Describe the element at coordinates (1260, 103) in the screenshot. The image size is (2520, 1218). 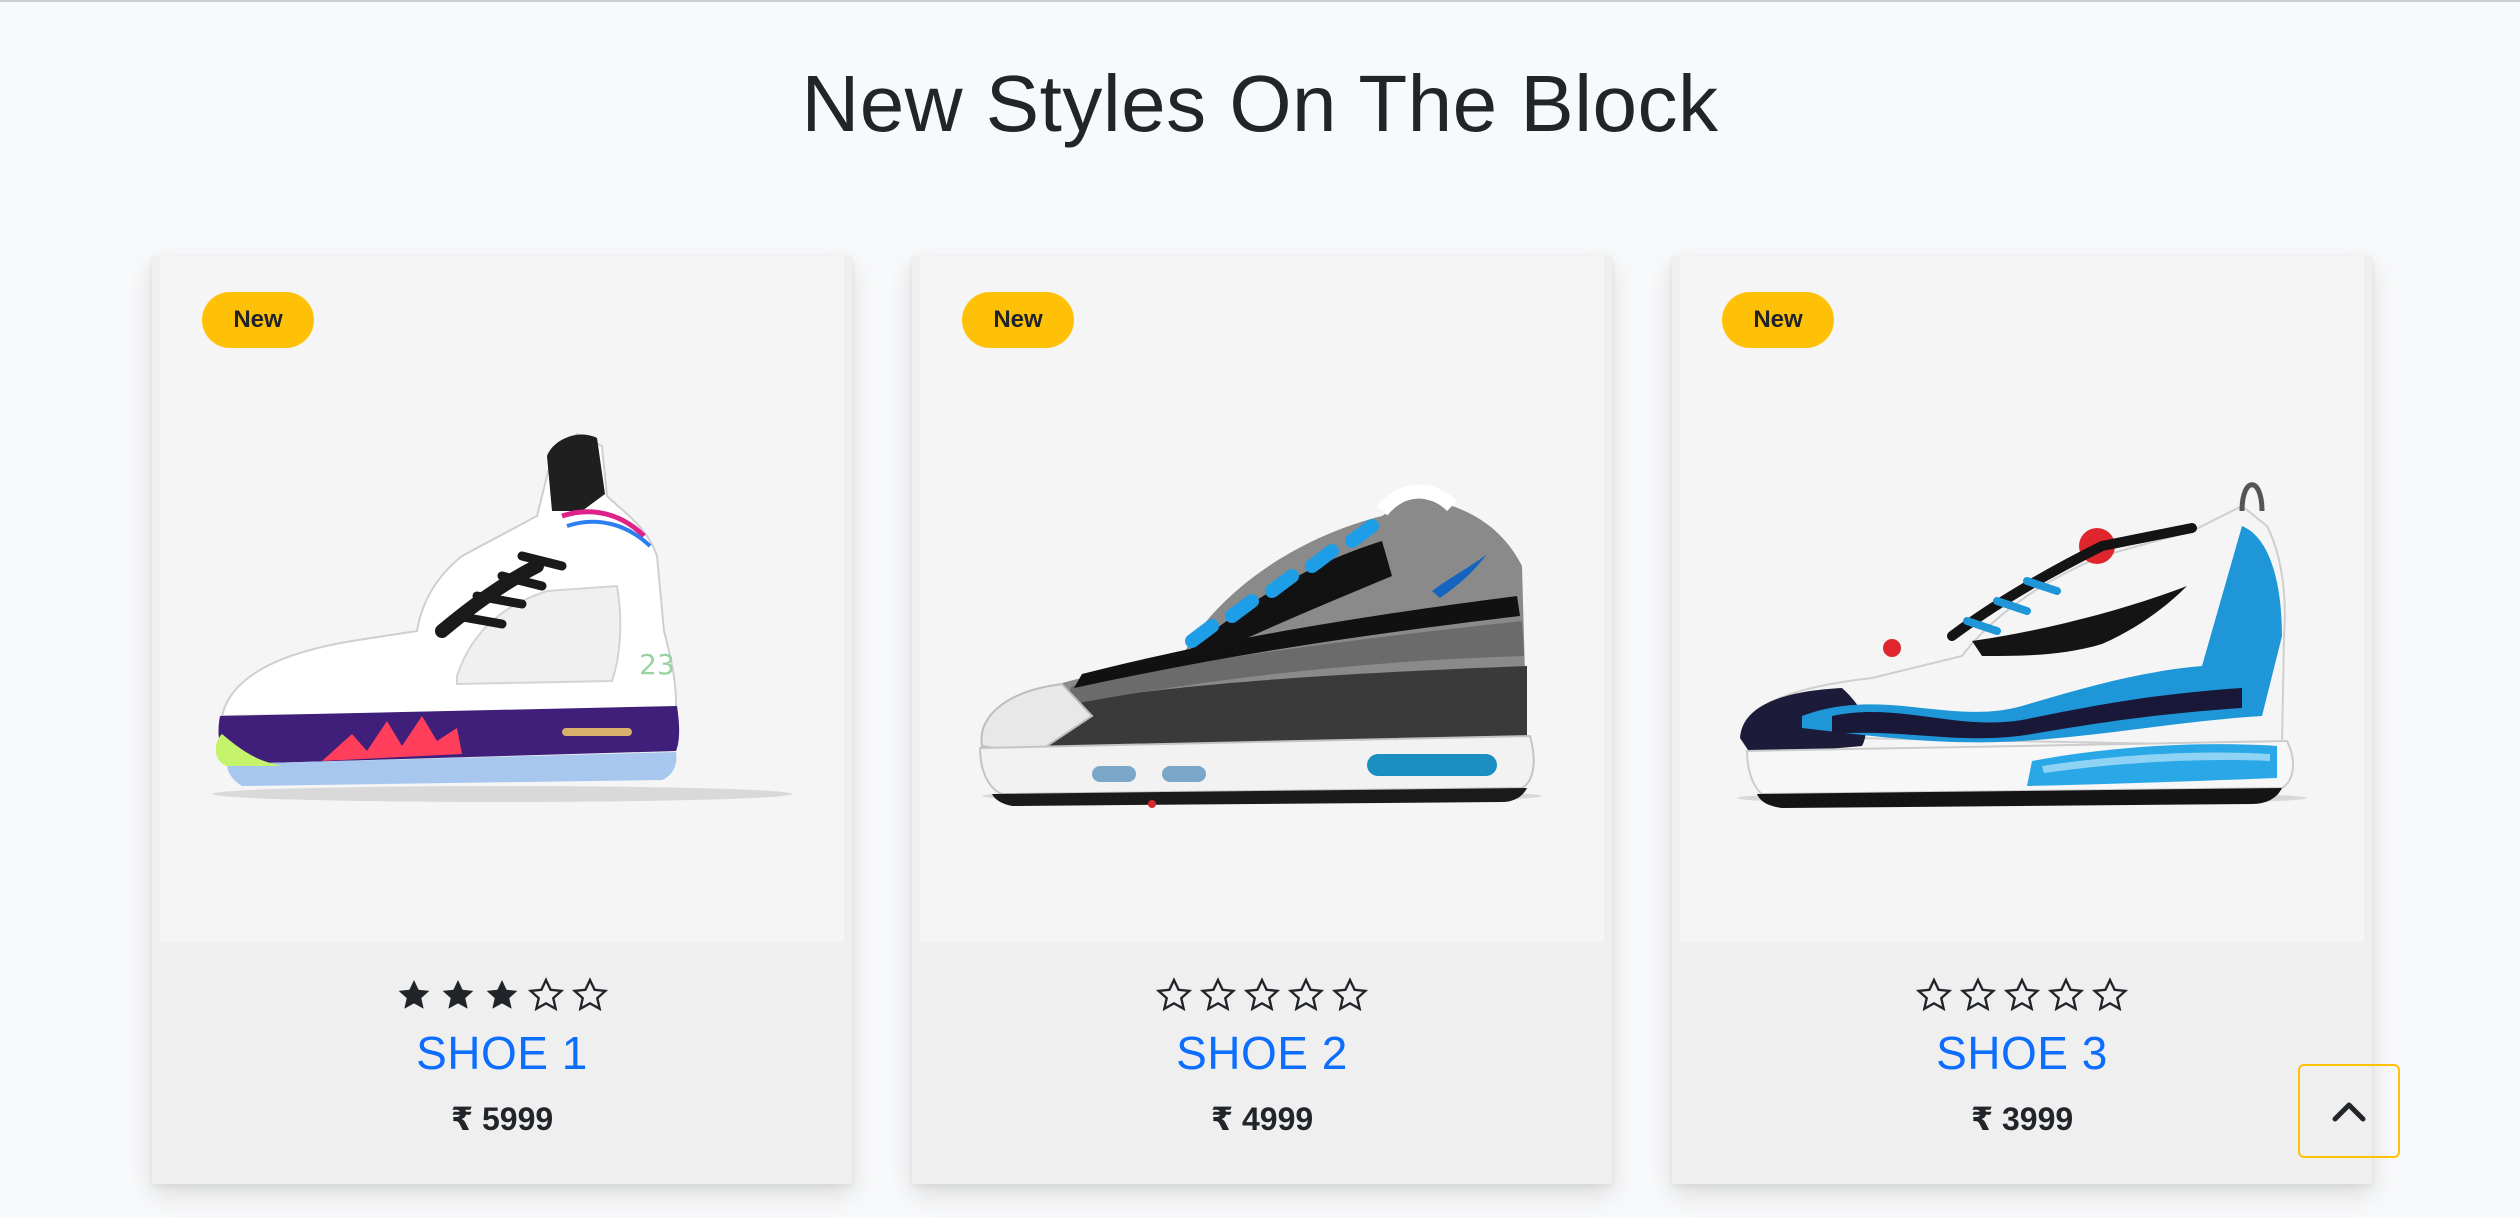
I see `section-title: New Styles On The Block` at that location.